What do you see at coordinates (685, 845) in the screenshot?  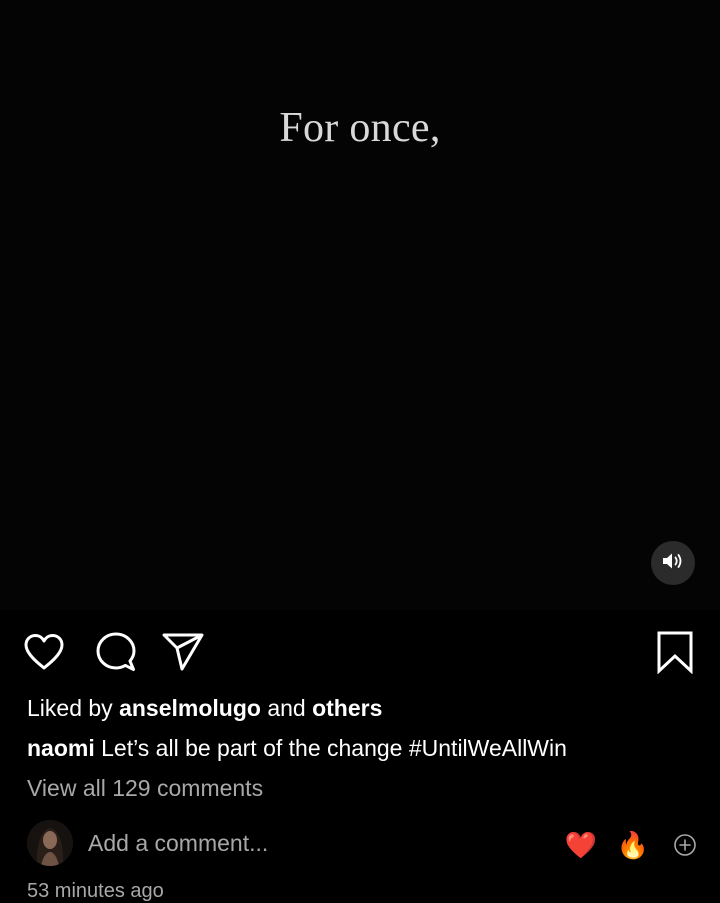 I see `add-reaction-button` at bounding box center [685, 845].